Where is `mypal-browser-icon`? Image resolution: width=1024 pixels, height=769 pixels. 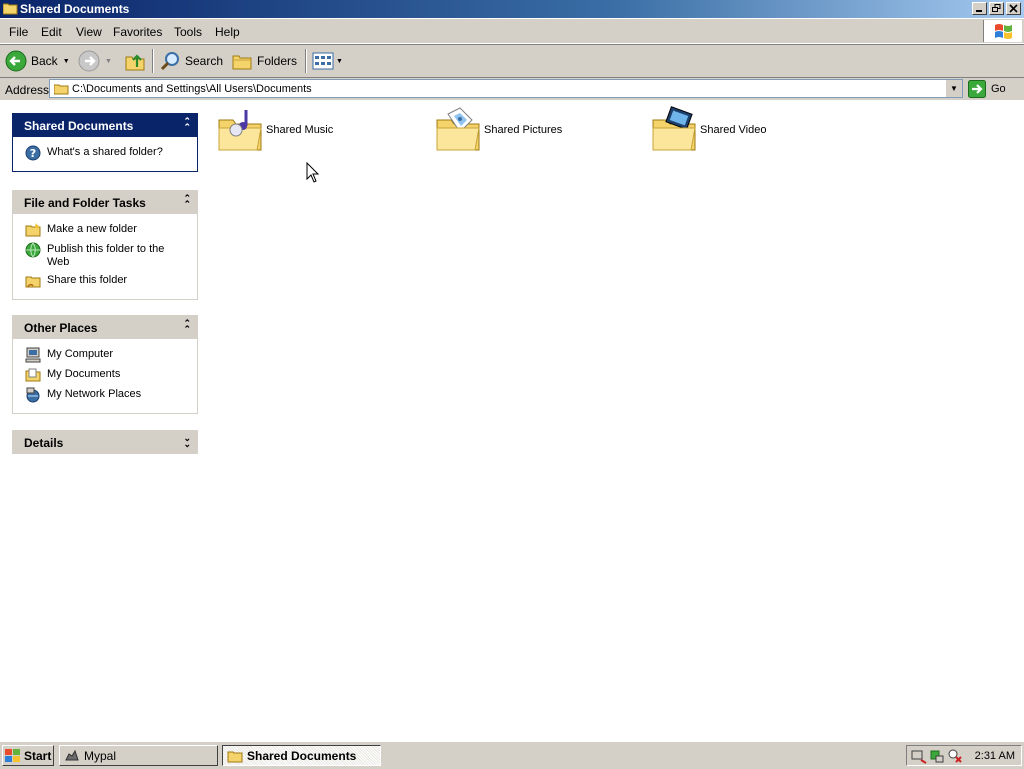 mypal-browser-icon is located at coordinates (72, 754).